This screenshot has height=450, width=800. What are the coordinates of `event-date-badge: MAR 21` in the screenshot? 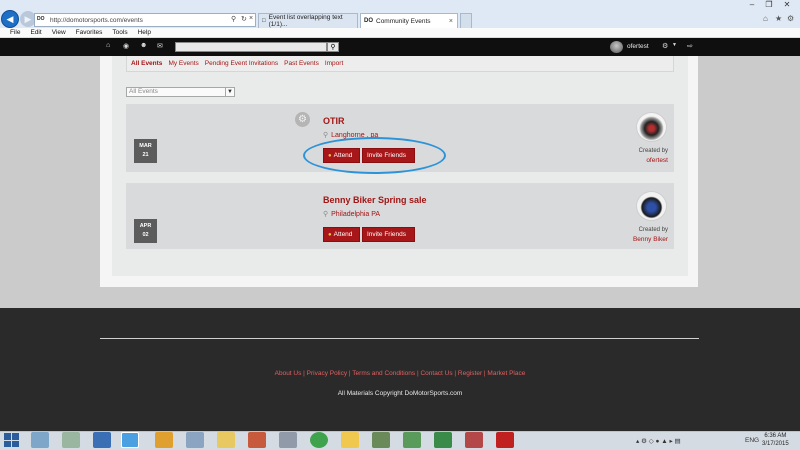 It's located at (145, 151).